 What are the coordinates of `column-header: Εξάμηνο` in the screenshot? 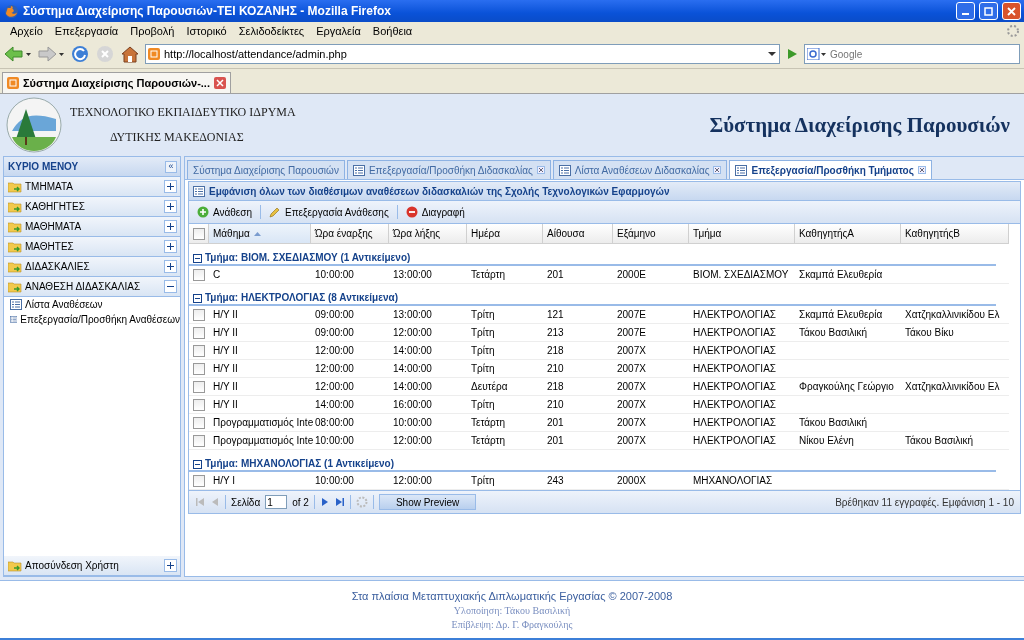 It's located at (651, 234).